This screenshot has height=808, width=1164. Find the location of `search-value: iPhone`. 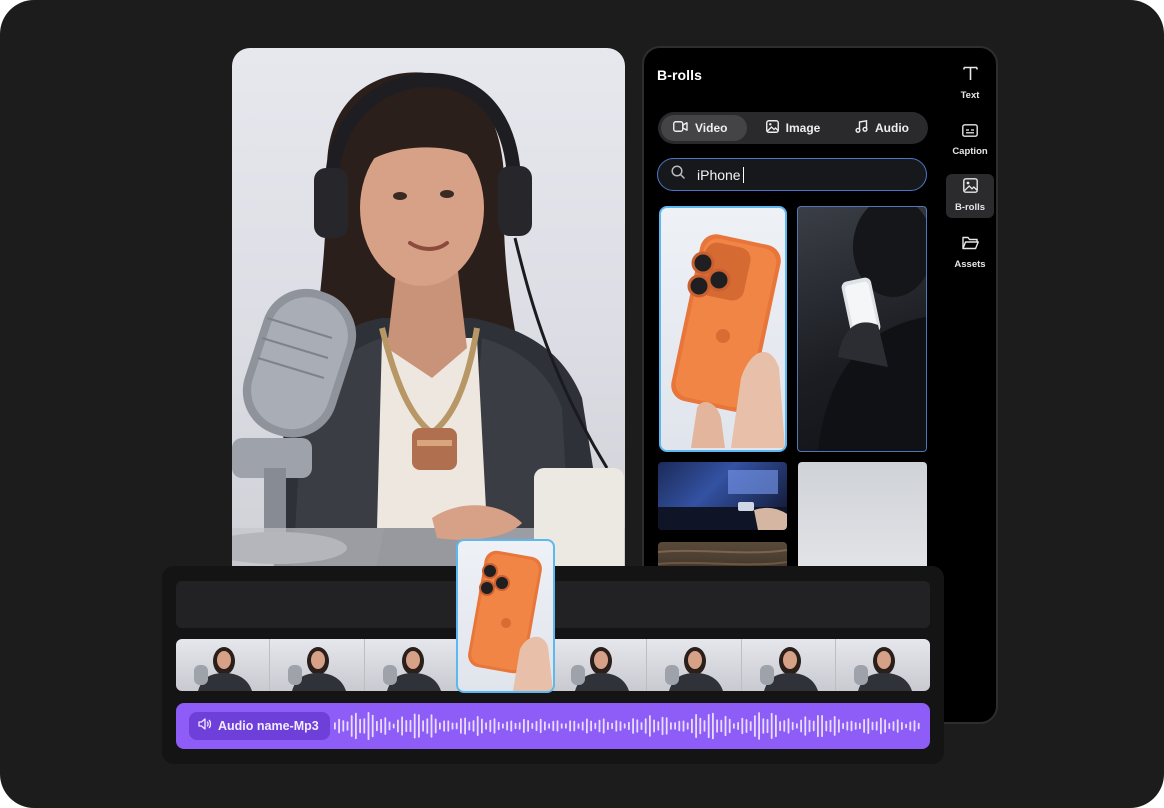

search-value: iPhone is located at coordinates (720, 174).